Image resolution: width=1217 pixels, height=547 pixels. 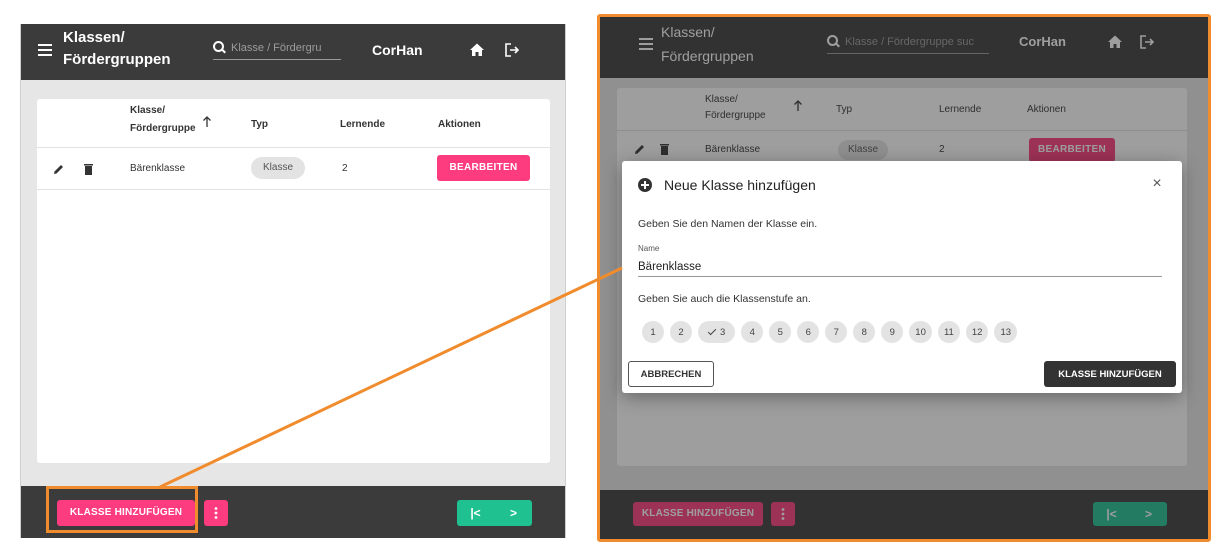 I want to click on close-icon: ×, so click(x=1157, y=184).